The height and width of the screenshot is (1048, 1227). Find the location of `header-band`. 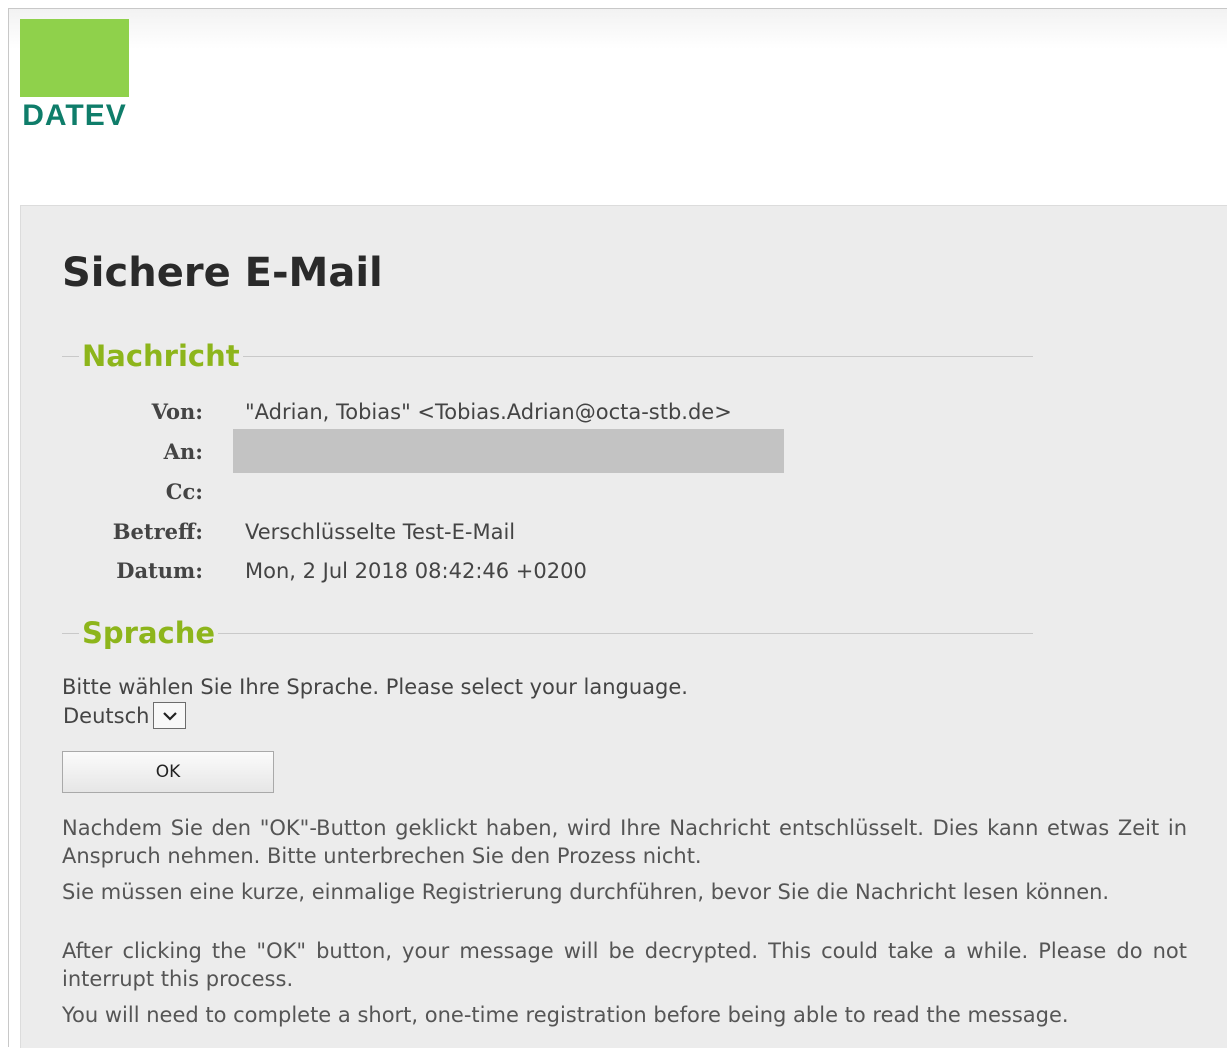

header-band is located at coordinates (618, 29).